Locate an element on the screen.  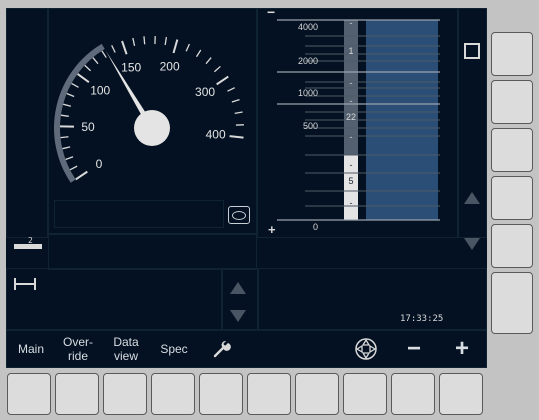
spec-button: Spec is located at coordinates (174, 349).